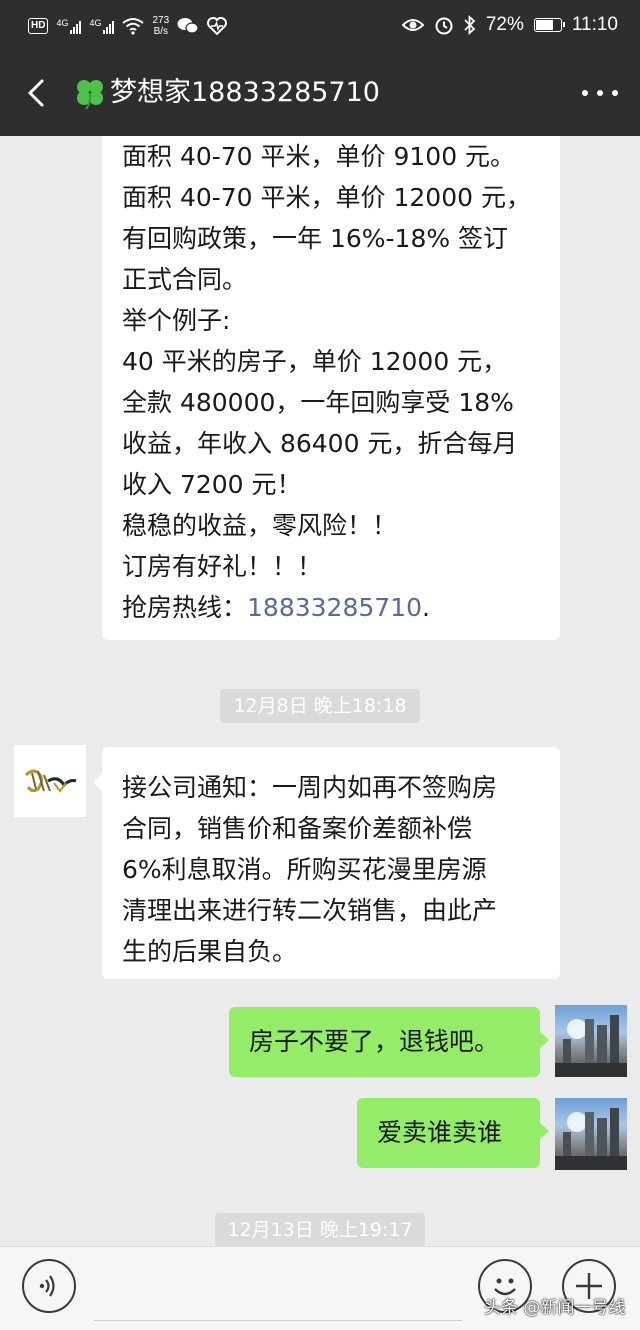 The width and height of the screenshot is (640, 1330). I want to click on bluetooth-icon, so click(470, 25).